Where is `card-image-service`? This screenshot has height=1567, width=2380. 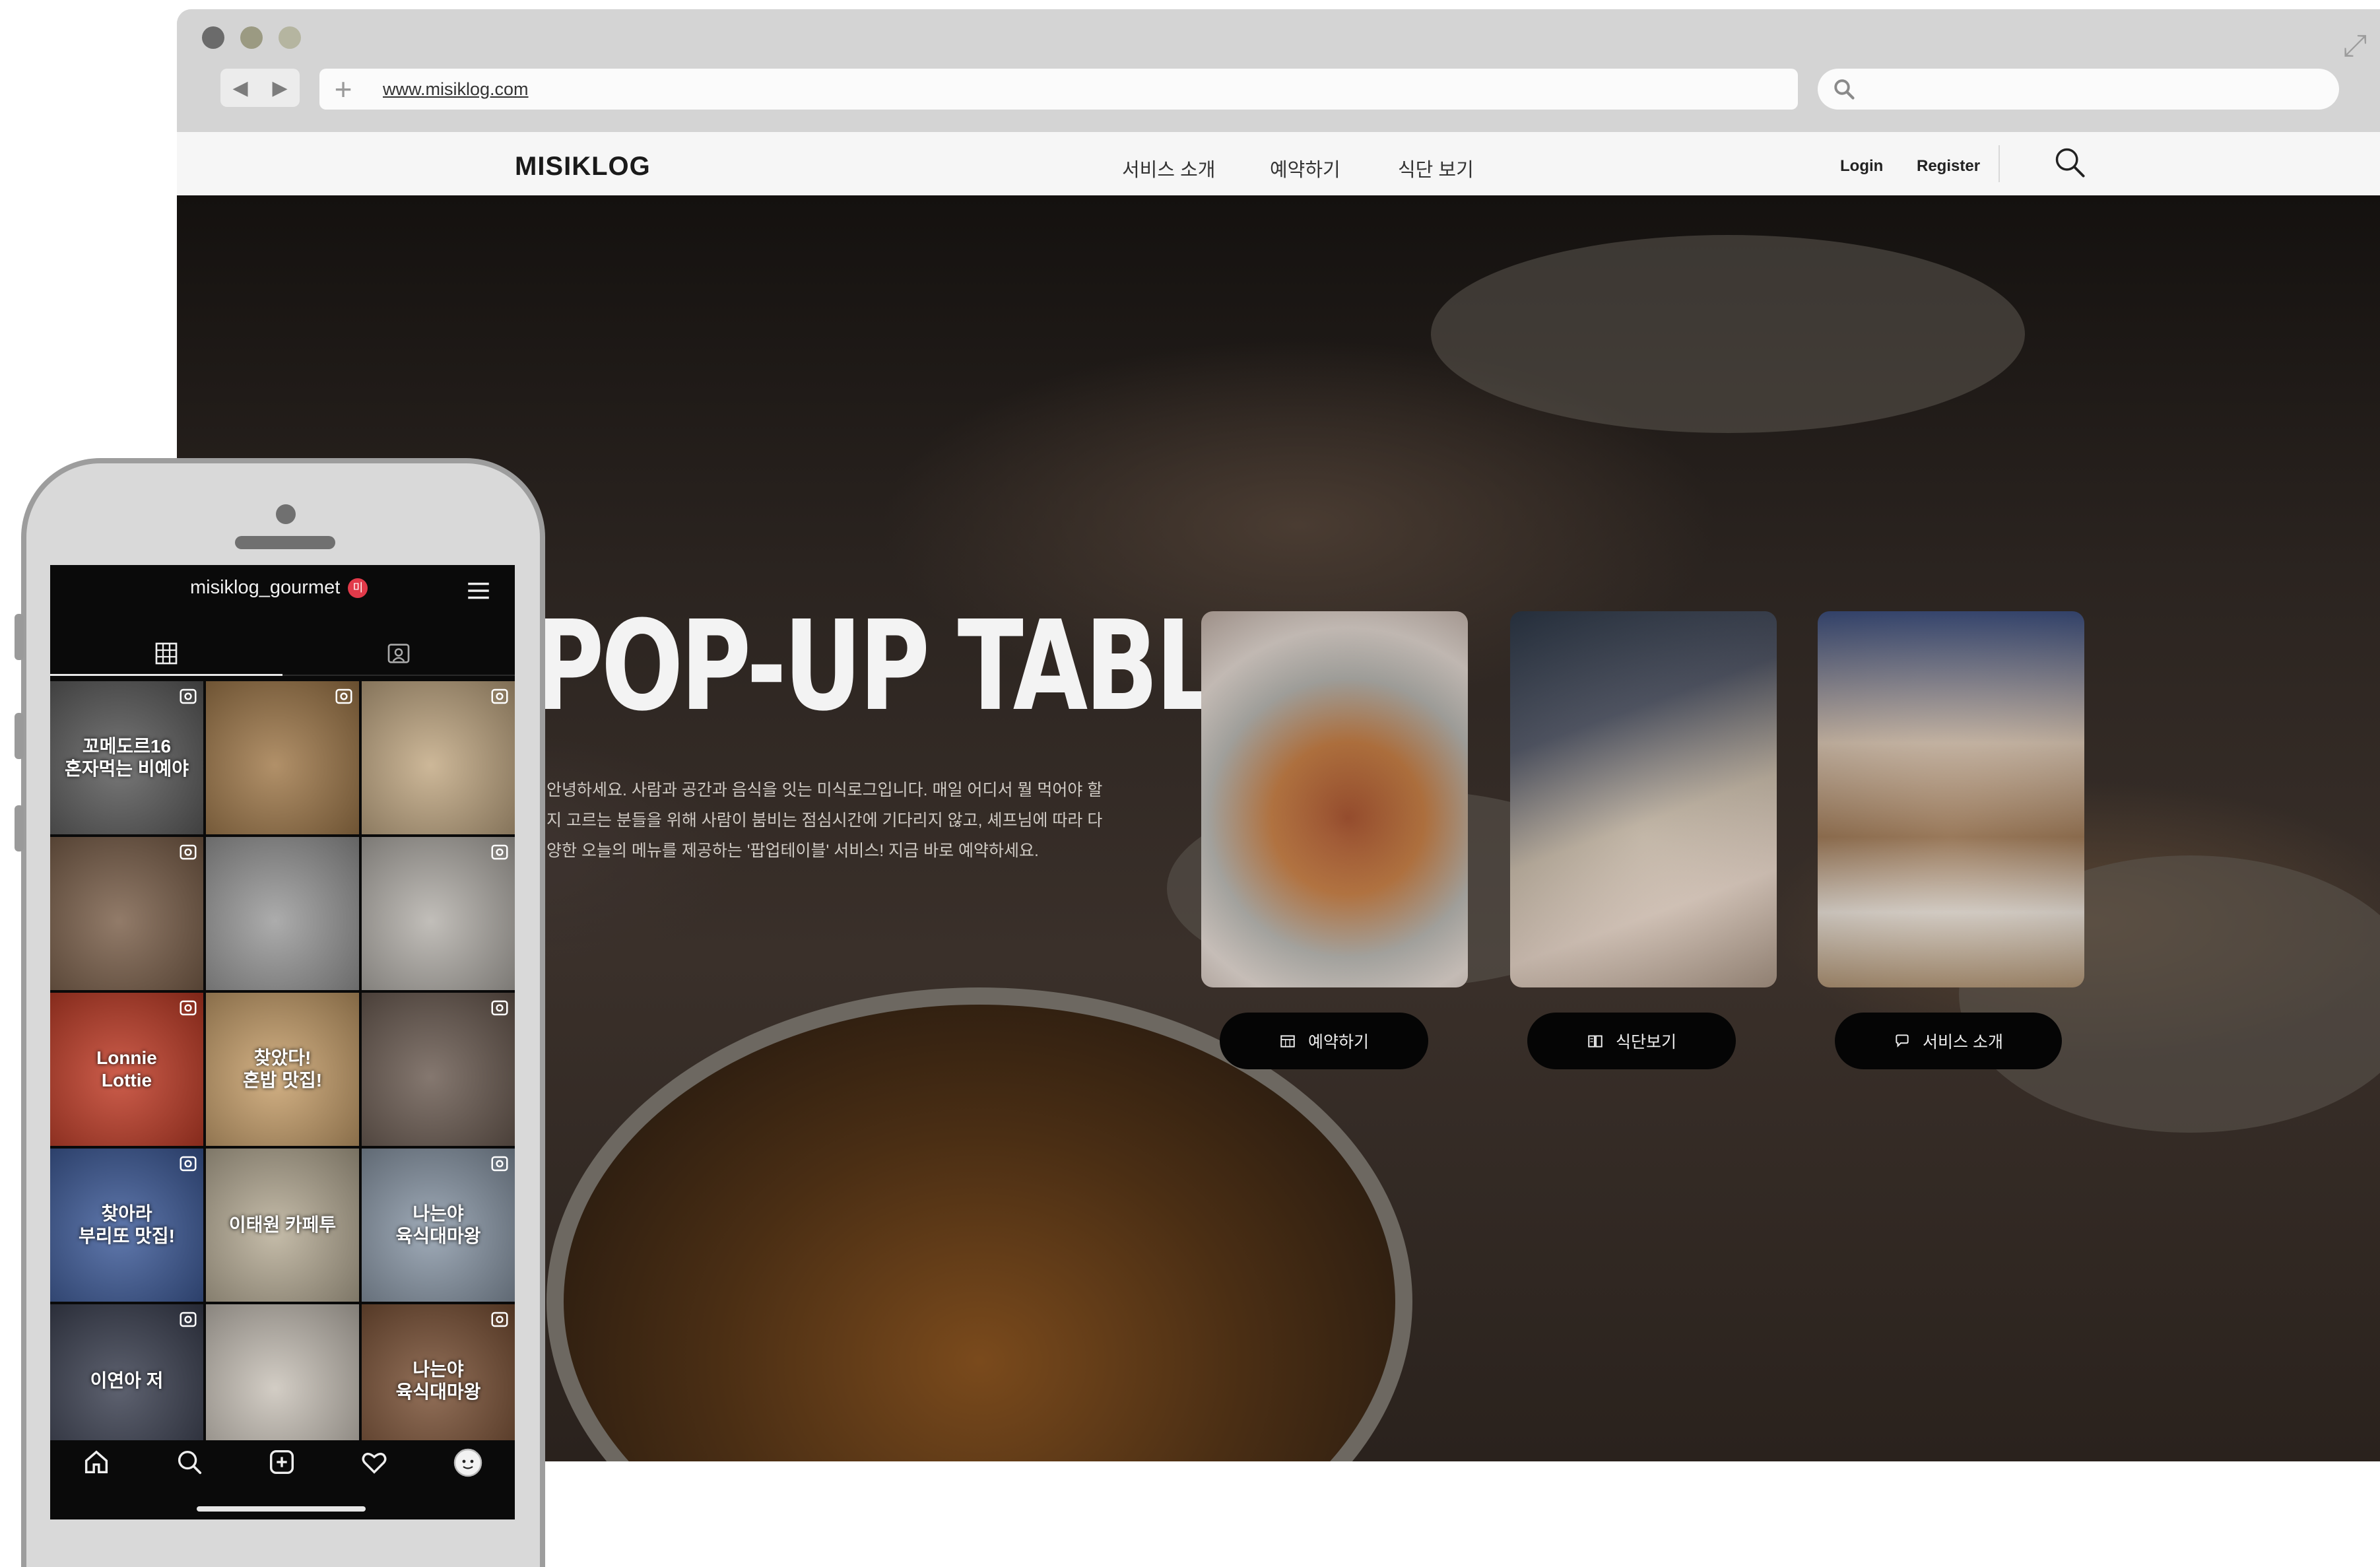
card-image-service is located at coordinates (1951, 799).